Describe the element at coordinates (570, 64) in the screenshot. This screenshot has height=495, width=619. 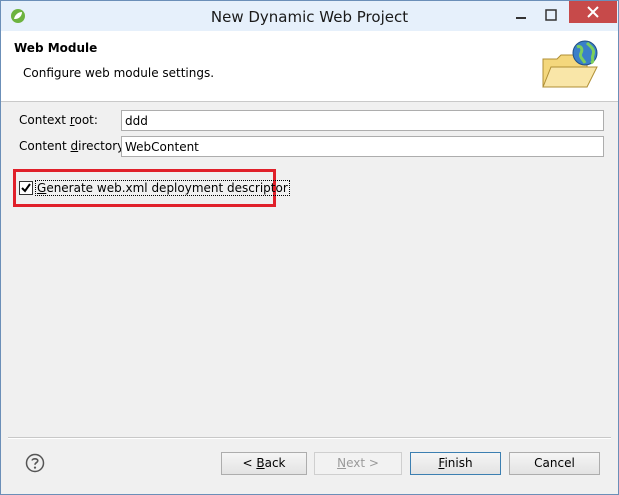
I see `web-module-folder-globe-icon` at that location.